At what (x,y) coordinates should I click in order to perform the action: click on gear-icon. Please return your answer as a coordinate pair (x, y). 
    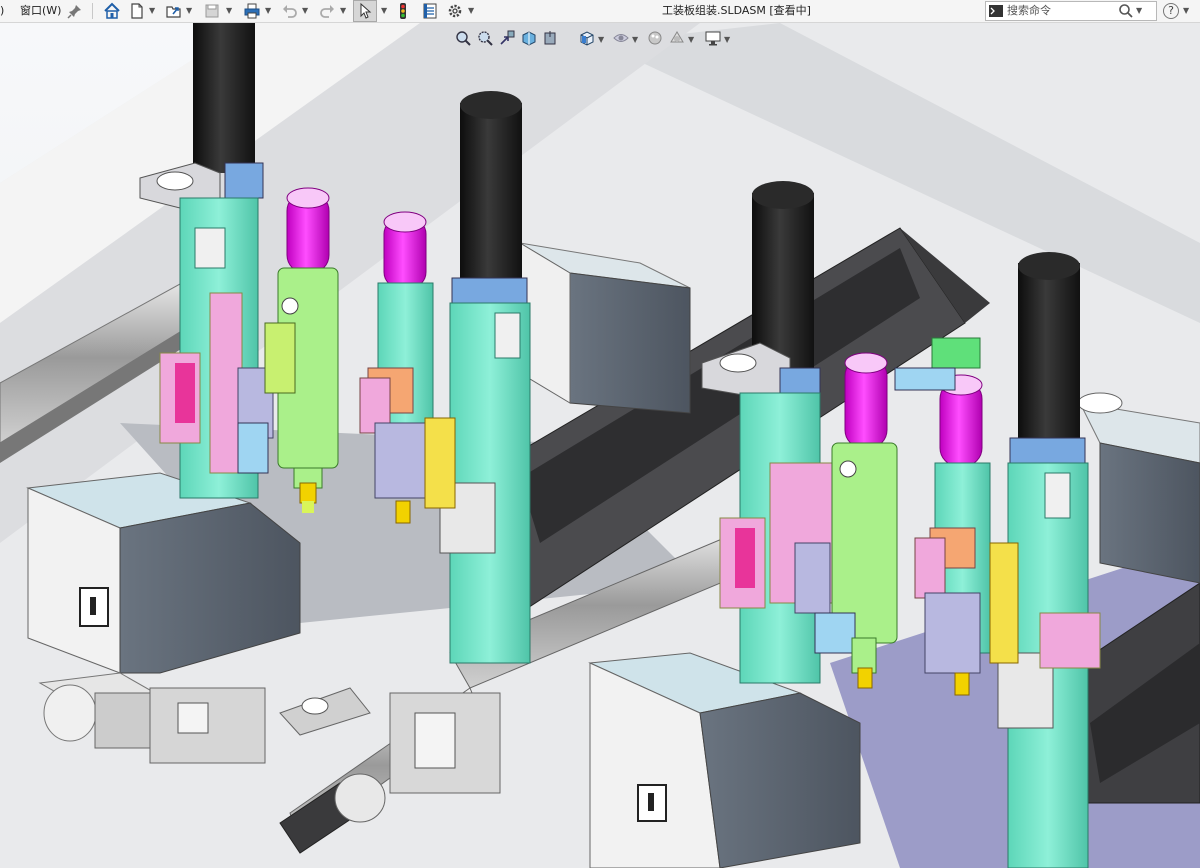
    Looking at the image, I should click on (455, 11).